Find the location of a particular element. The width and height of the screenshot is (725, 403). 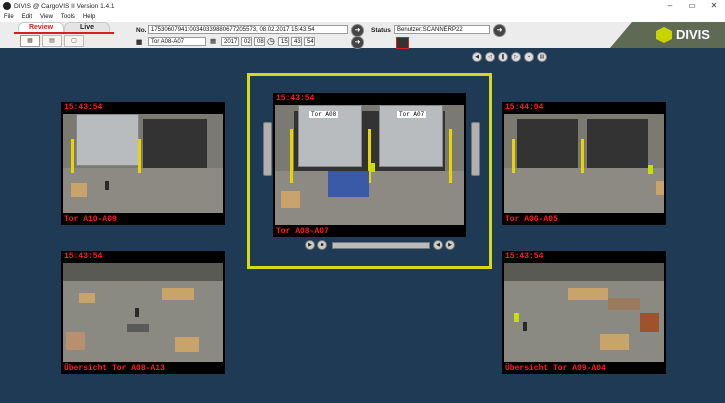

month-field: 02 is located at coordinates (246, 41).